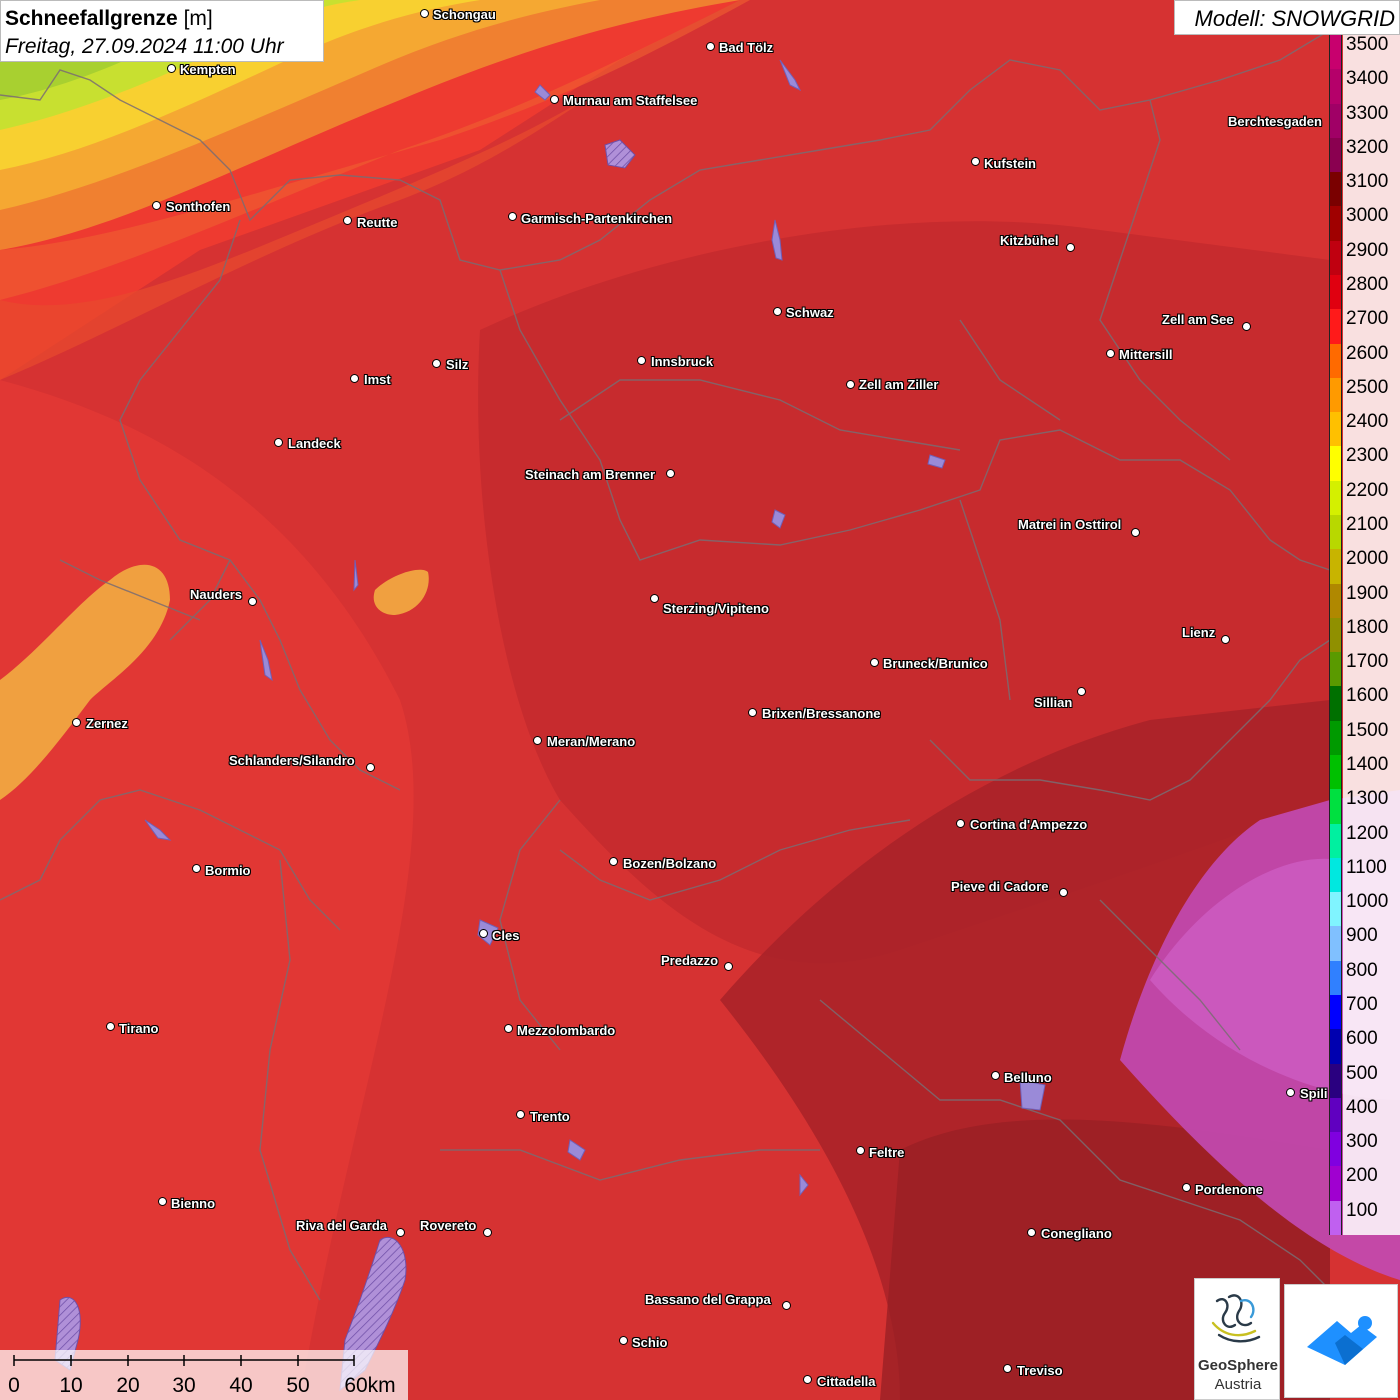 Image resolution: width=1400 pixels, height=1400 pixels. Describe the element at coordinates (91, 18) in the screenshot. I see `title-text: Schneefallgrenze` at that location.